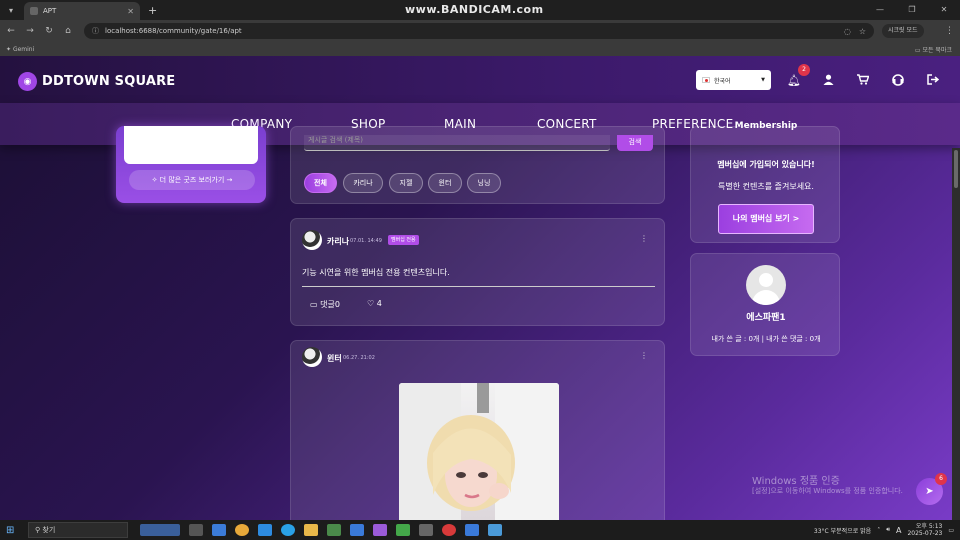 The image size is (960, 540). I want to click on scrollbar-thumb, so click(956, 169).